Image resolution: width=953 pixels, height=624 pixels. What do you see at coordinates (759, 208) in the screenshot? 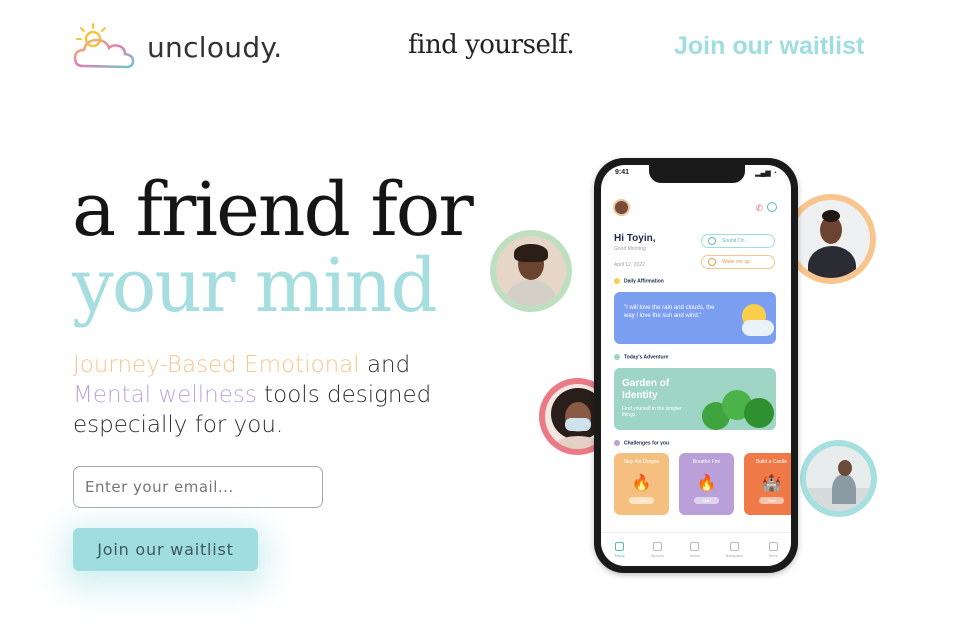
I see `phone-call-icon: ✆` at bounding box center [759, 208].